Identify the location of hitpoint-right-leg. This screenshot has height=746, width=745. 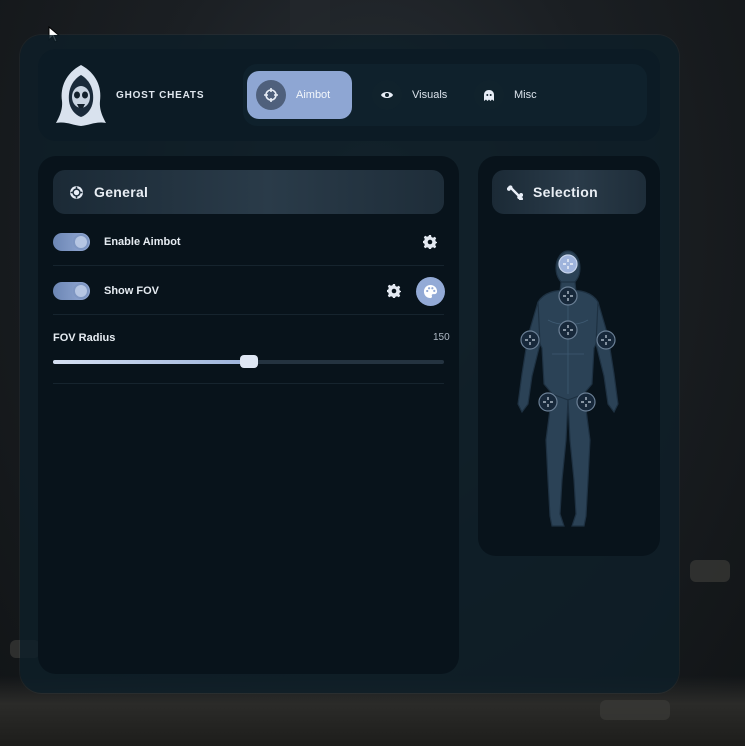
(586, 402).